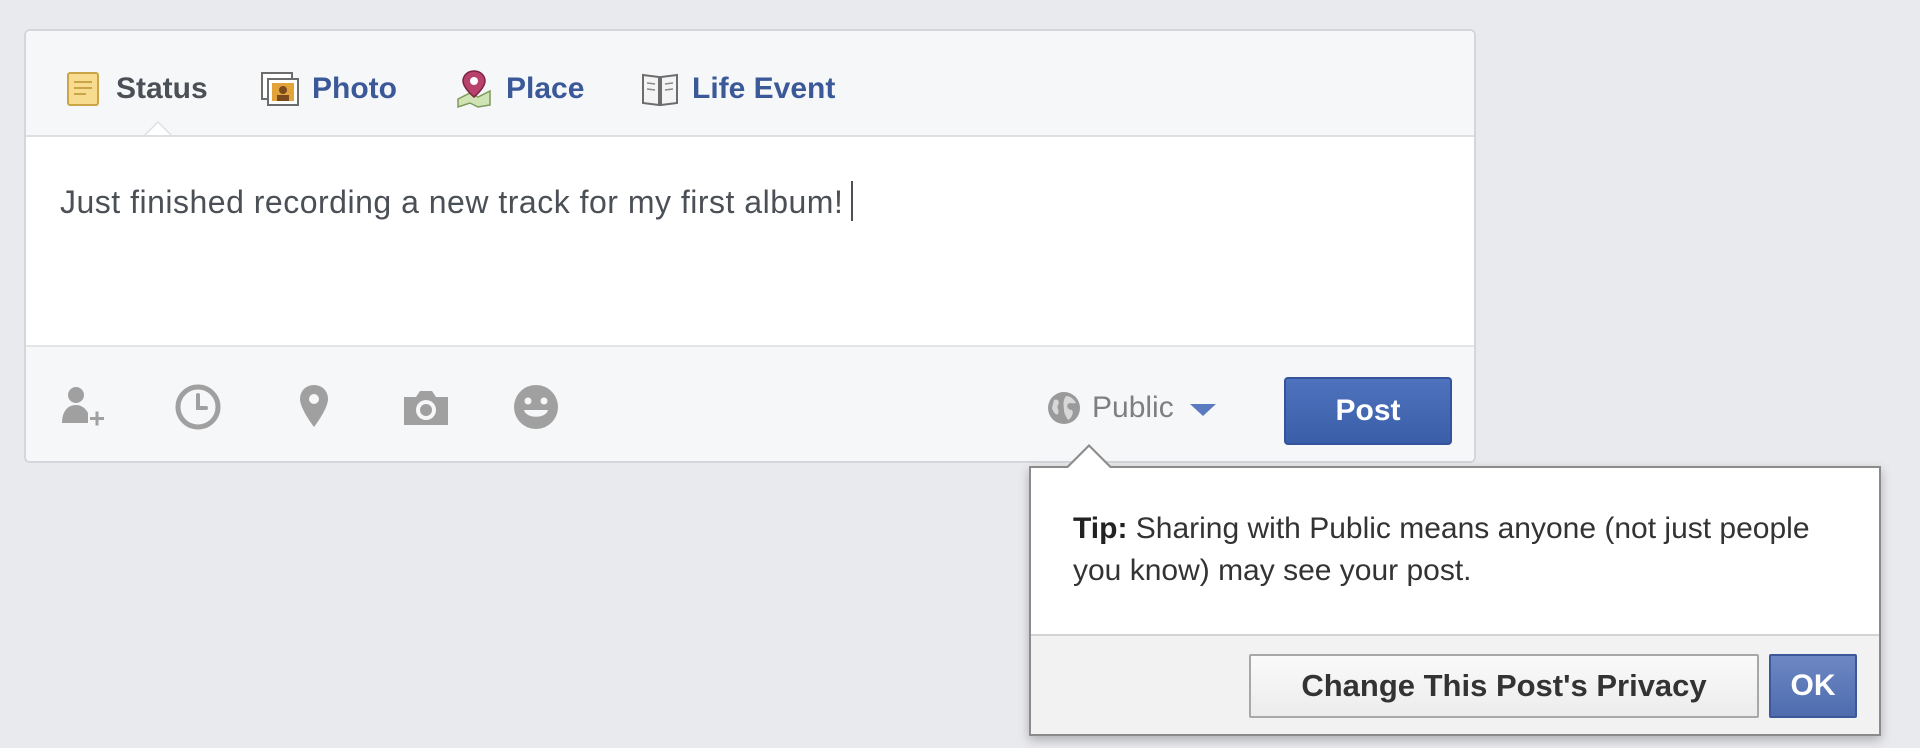 The width and height of the screenshot is (1920, 748). What do you see at coordinates (852, 201) in the screenshot?
I see `text-cursor` at bounding box center [852, 201].